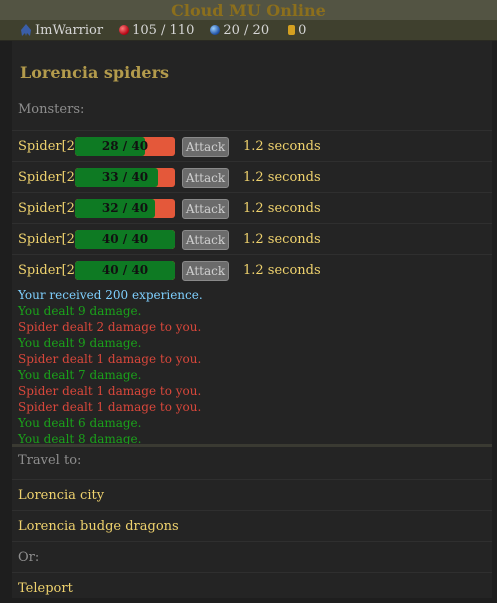  What do you see at coordinates (26, 29) in the screenshot?
I see `warrior-helmet-icon` at bounding box center [26, 29].